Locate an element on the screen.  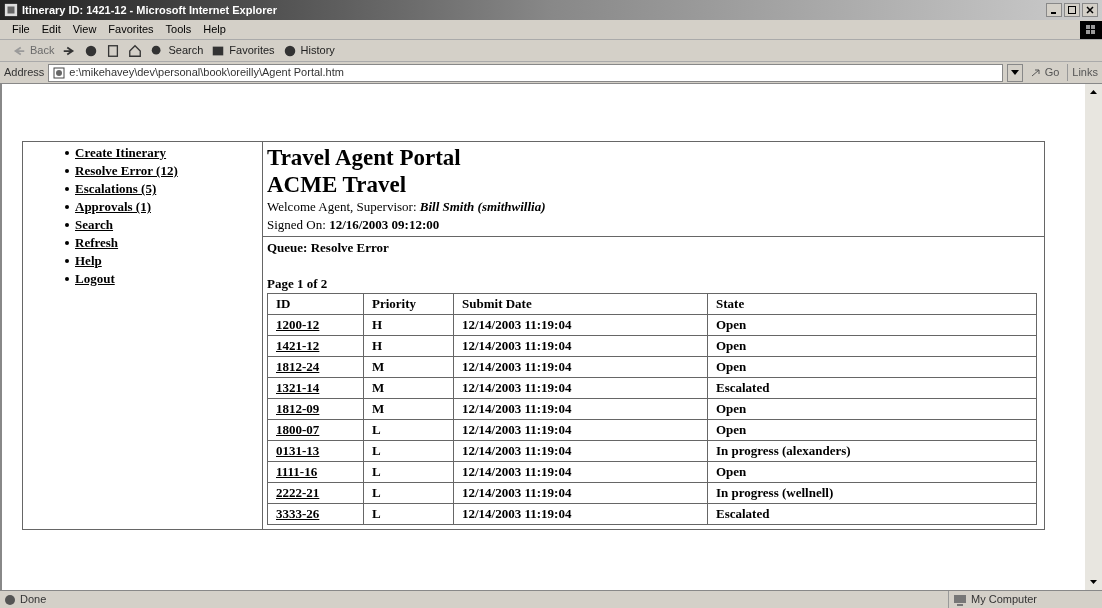
company-name: ACME Travel is located at coordinates (337, 184).